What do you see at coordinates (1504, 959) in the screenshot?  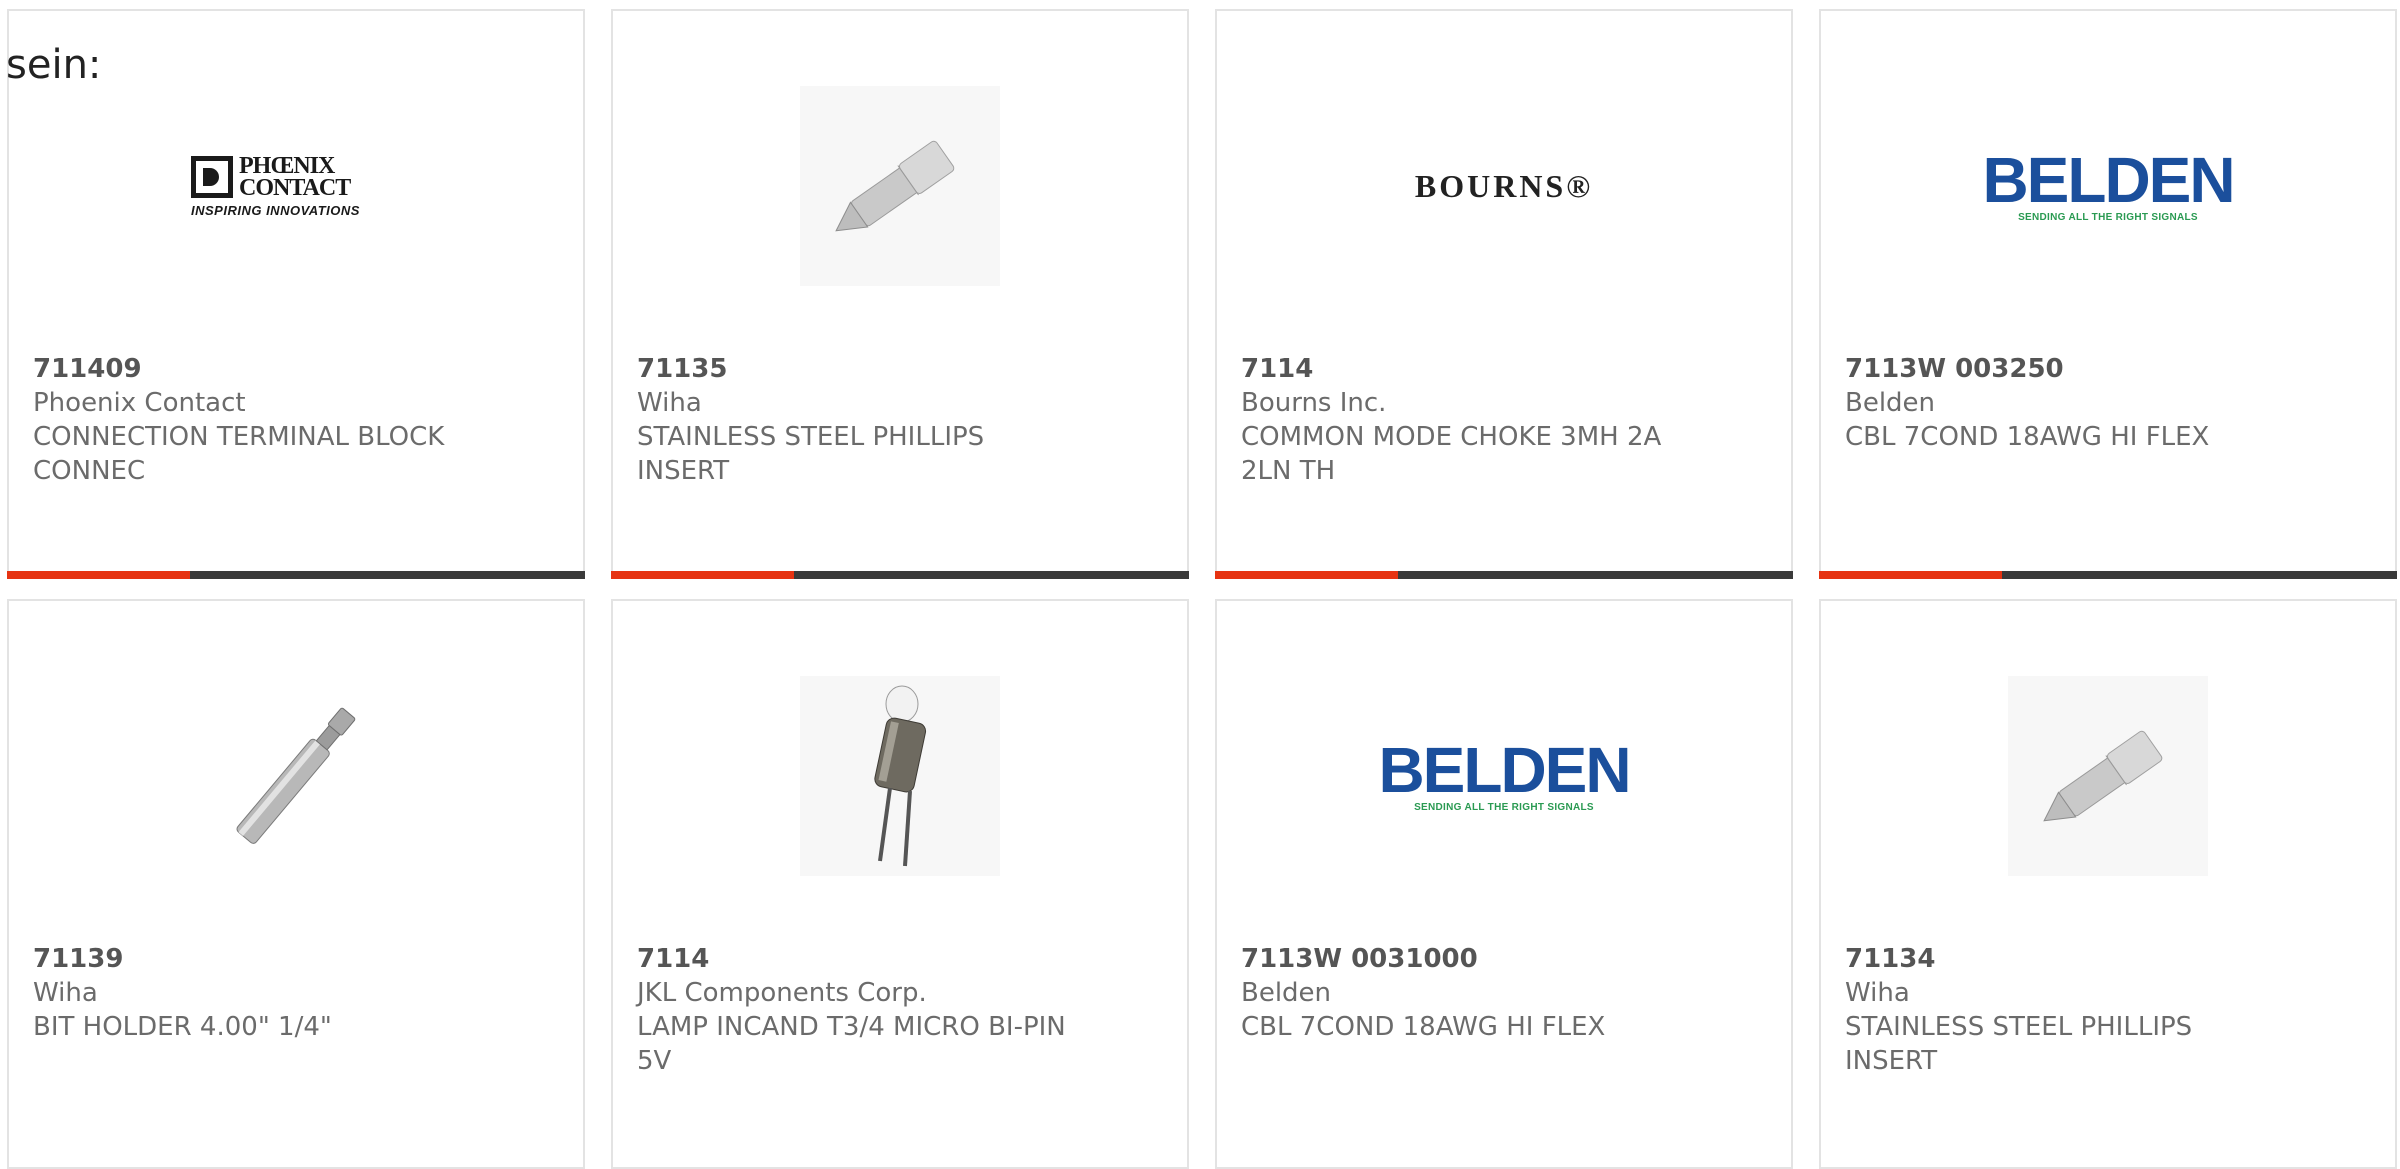 I see `part-number: 7113W 0031000` at bounding box center [1504, 959].